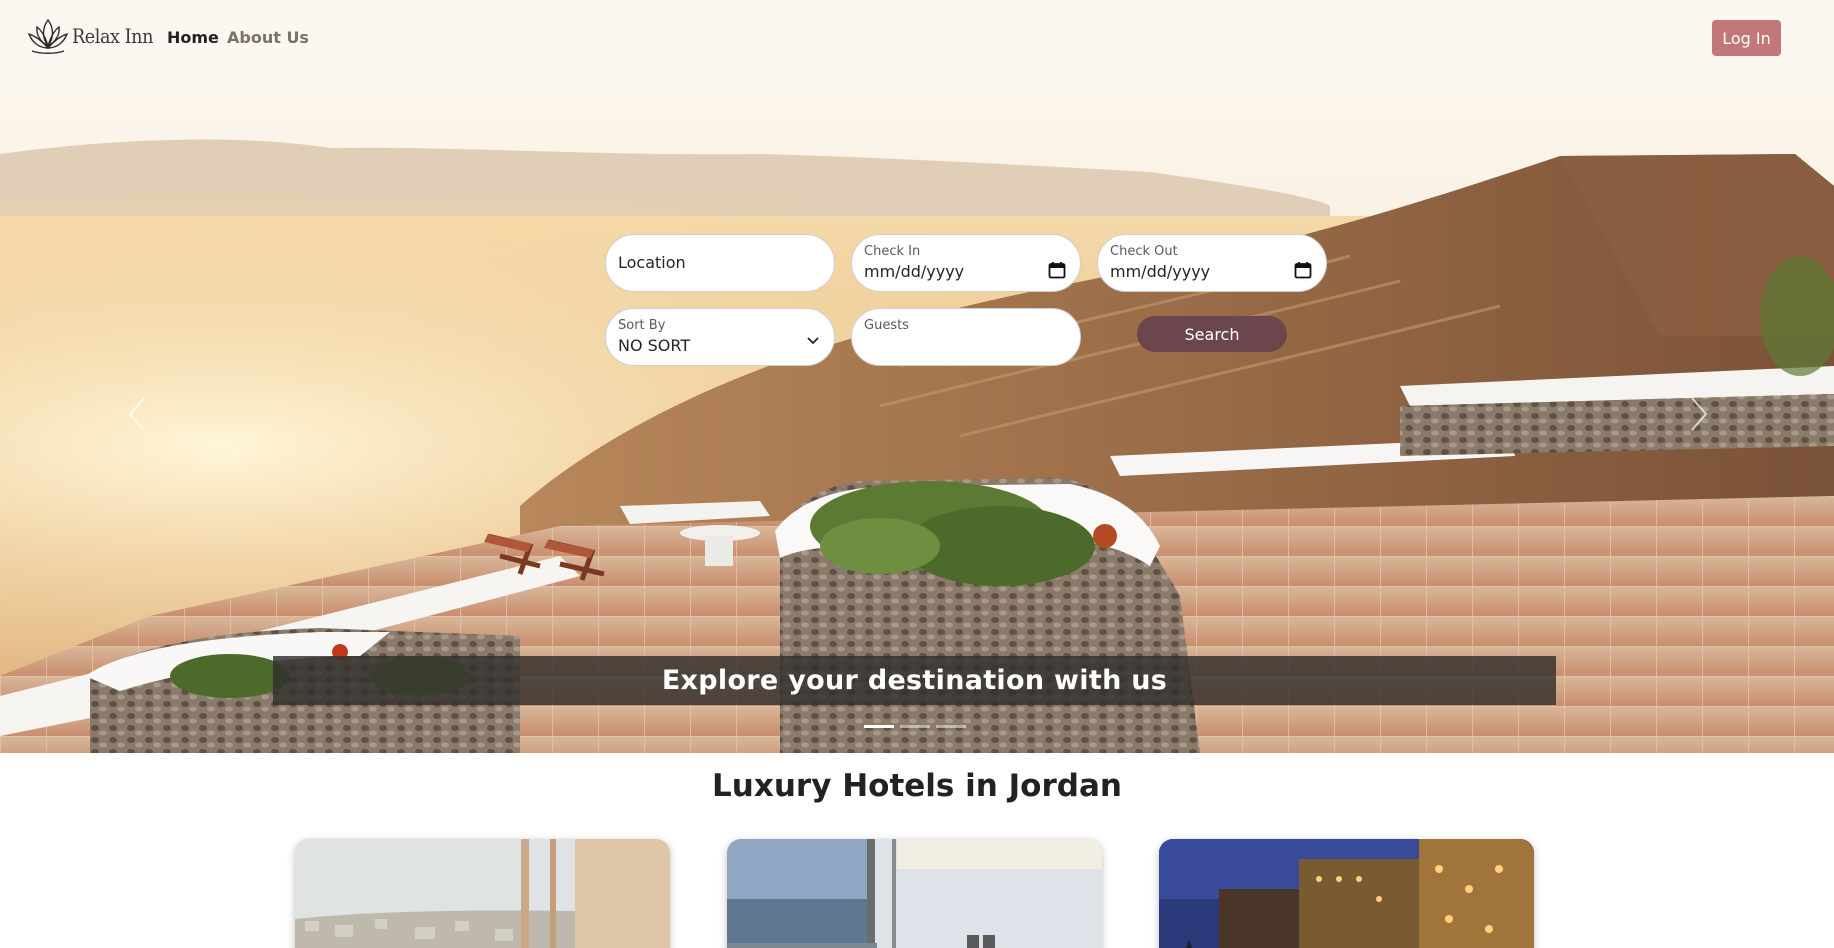 This screenshot has width=1834, height=948. Describe the element at coordinates (886, 325) in the screenshot. I see `guests-label: Guests` at that location.